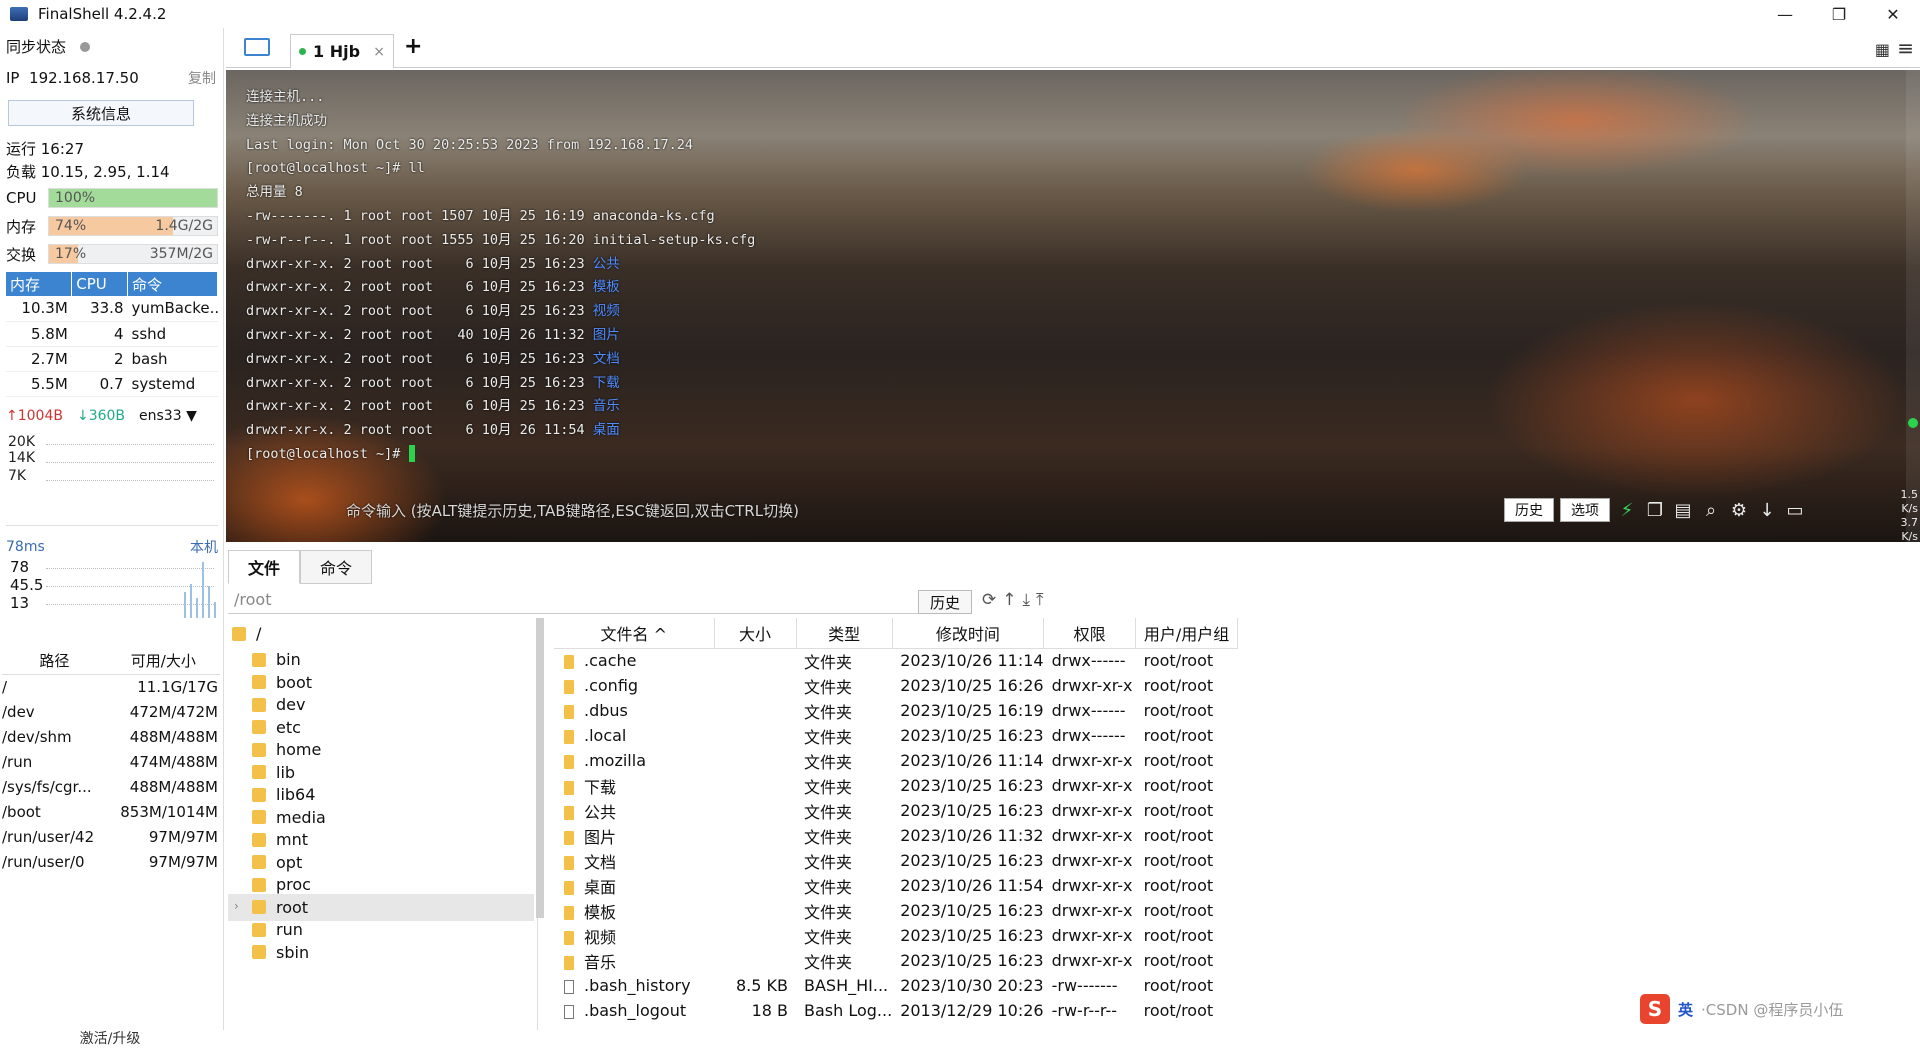 Image resolution: width=1920 pixels, height=1048 pixels. What do you see at coordinates (945, 602) in the screenshot?
I see `path-history-button: 历史` at bounding box center [945, 602].